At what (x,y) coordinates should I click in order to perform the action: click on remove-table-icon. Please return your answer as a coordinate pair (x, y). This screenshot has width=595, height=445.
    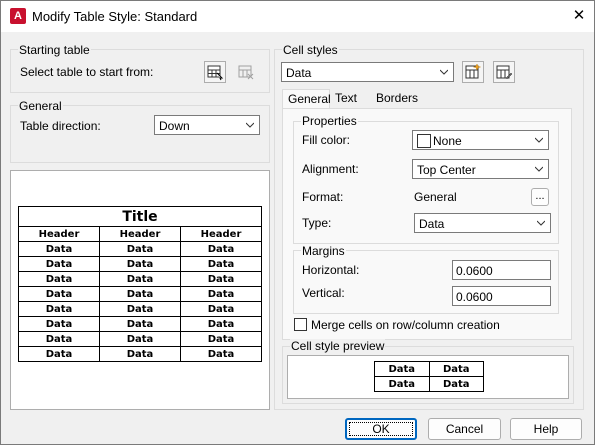
    Looking at the image, I should click on (246, 72).